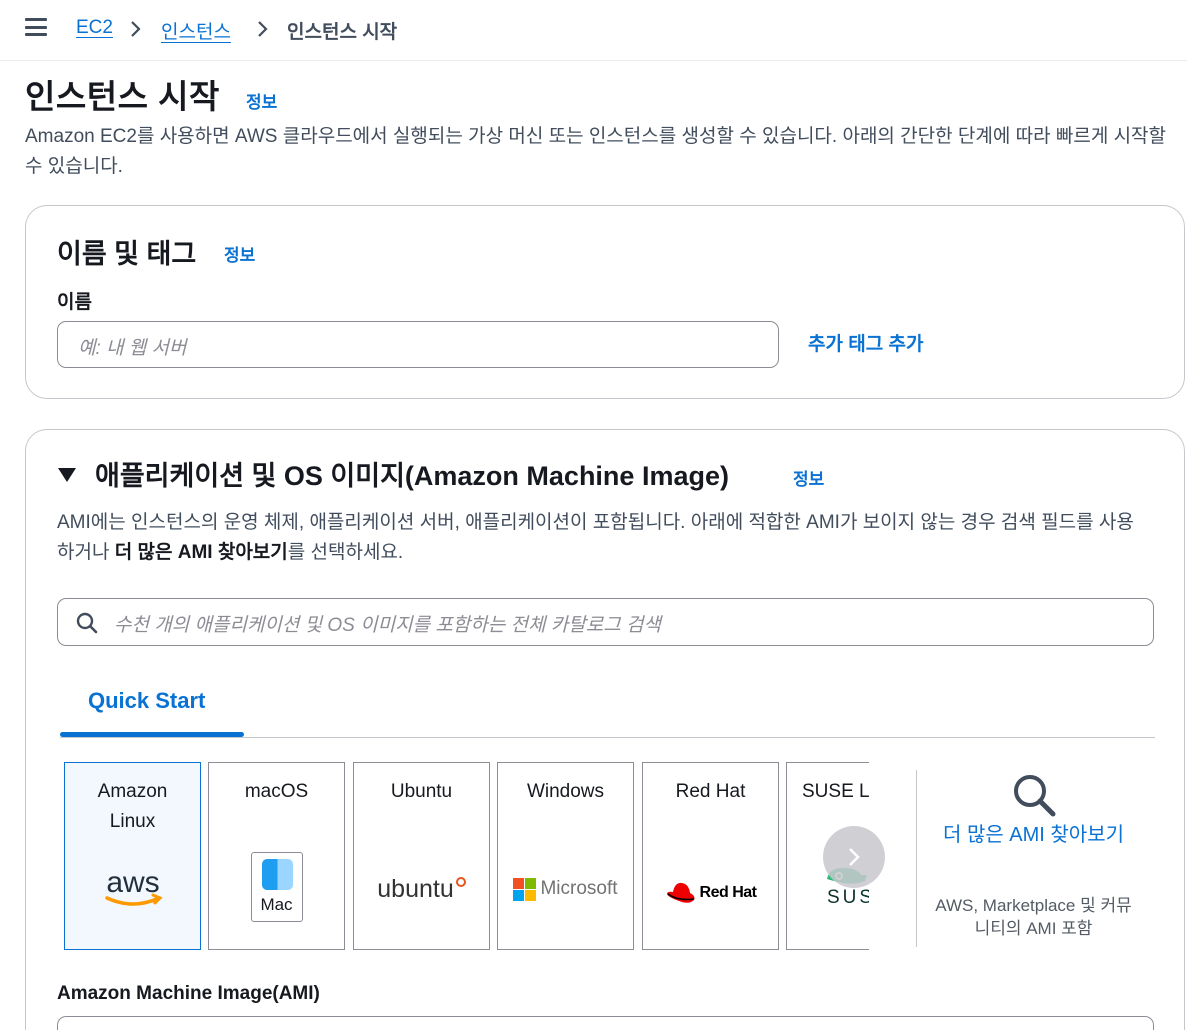 The width and height of the screenshot is (1187, 1030). What do you see at coordinates (132, 348) in the screenshot?
I see `name-input-placeholder: 예: 내 웹 서버` at bounding box center [132, 348].